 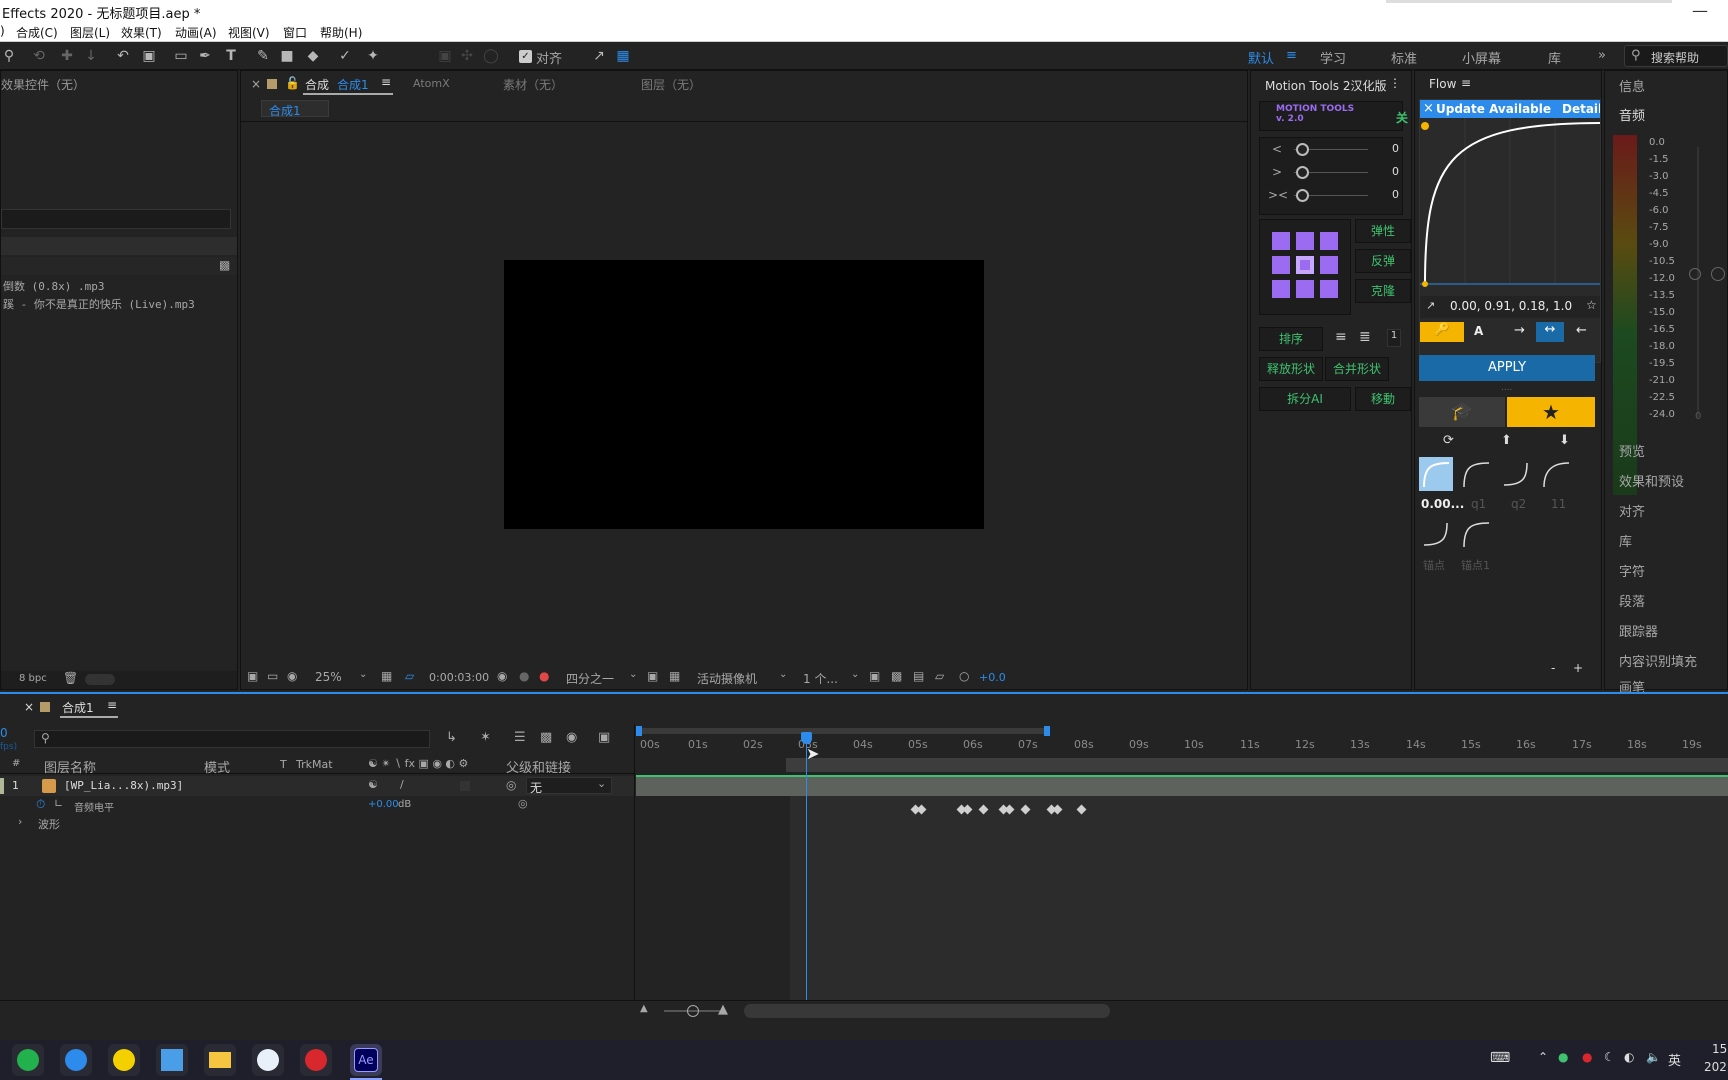 I want to click on export-icon: ↗, so click(x=1430, y=305).